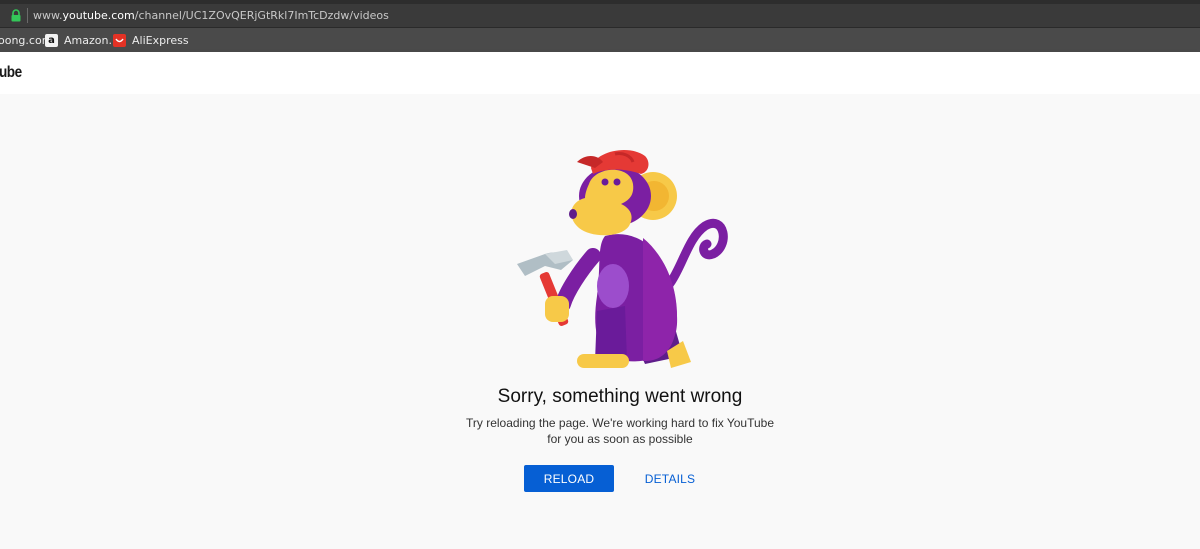 The image size is (1200, 549). I want to click on youtube-header: ube, so click(600, 73).